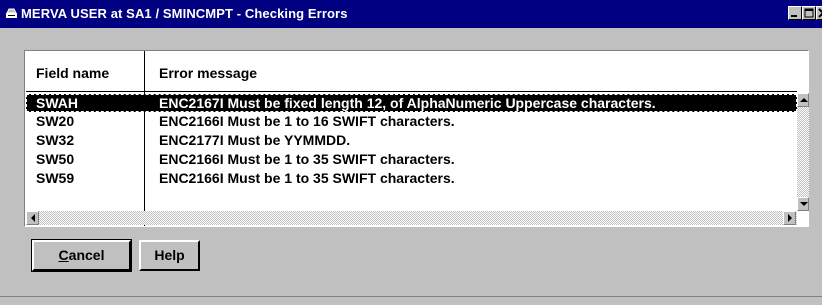 The image size is (822, 305). What do you see at coordinates (86, 255) in the screenshot?
I see `cancel-label-rest: ancel` at bounding box center [86, 255].